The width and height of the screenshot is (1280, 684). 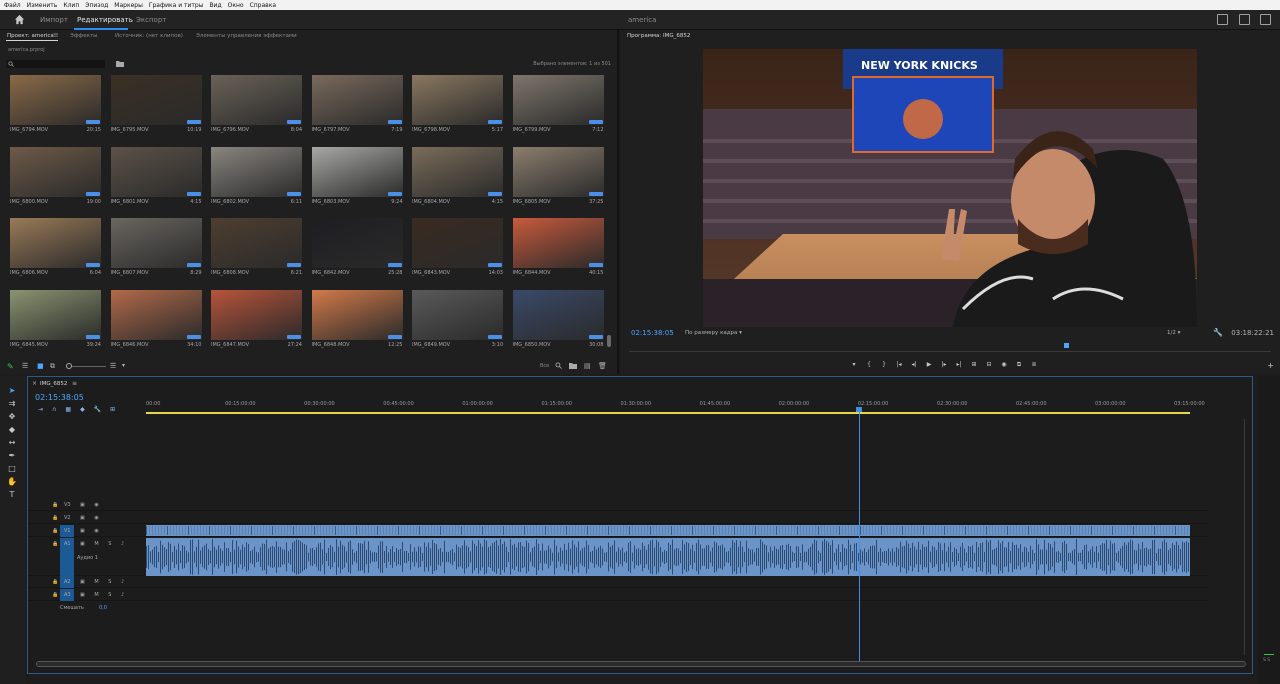 What do you see at coordinates (29, 130) in the screenshot?
I see `clip-name: IMG_6794.MOV` at bounding box center [29, 130].